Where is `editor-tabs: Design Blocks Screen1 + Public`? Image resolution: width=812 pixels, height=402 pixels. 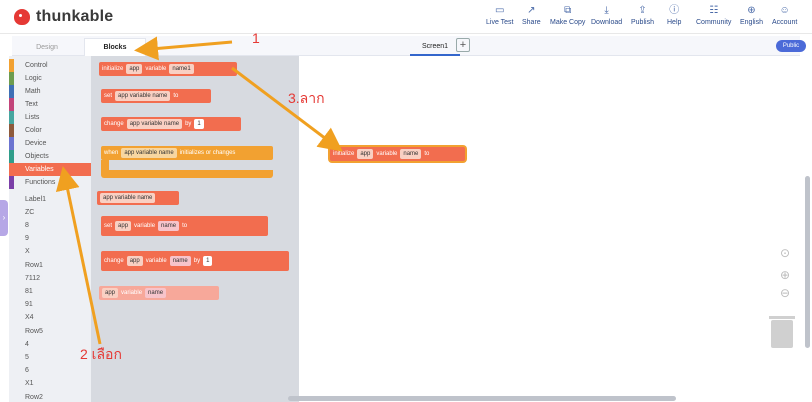
editor-tabs: Design Blocks Screen1 + Public is located at coordinates (409, 46).